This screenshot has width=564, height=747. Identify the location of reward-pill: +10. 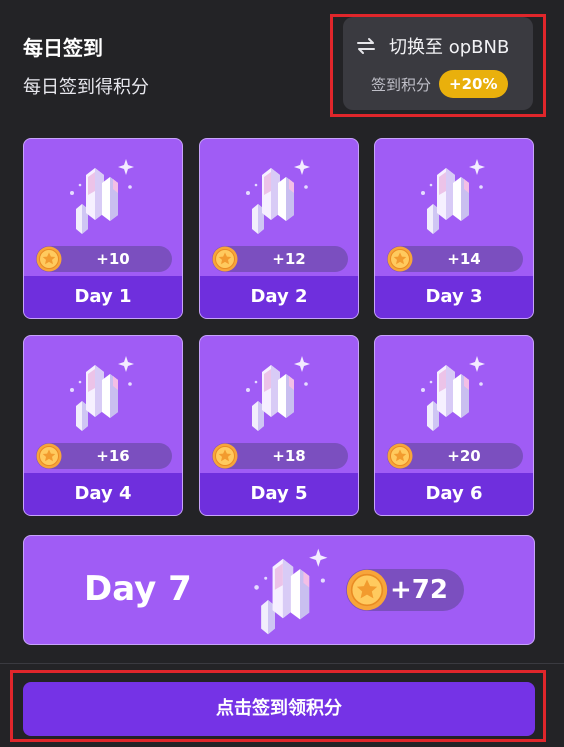
(104, 259).